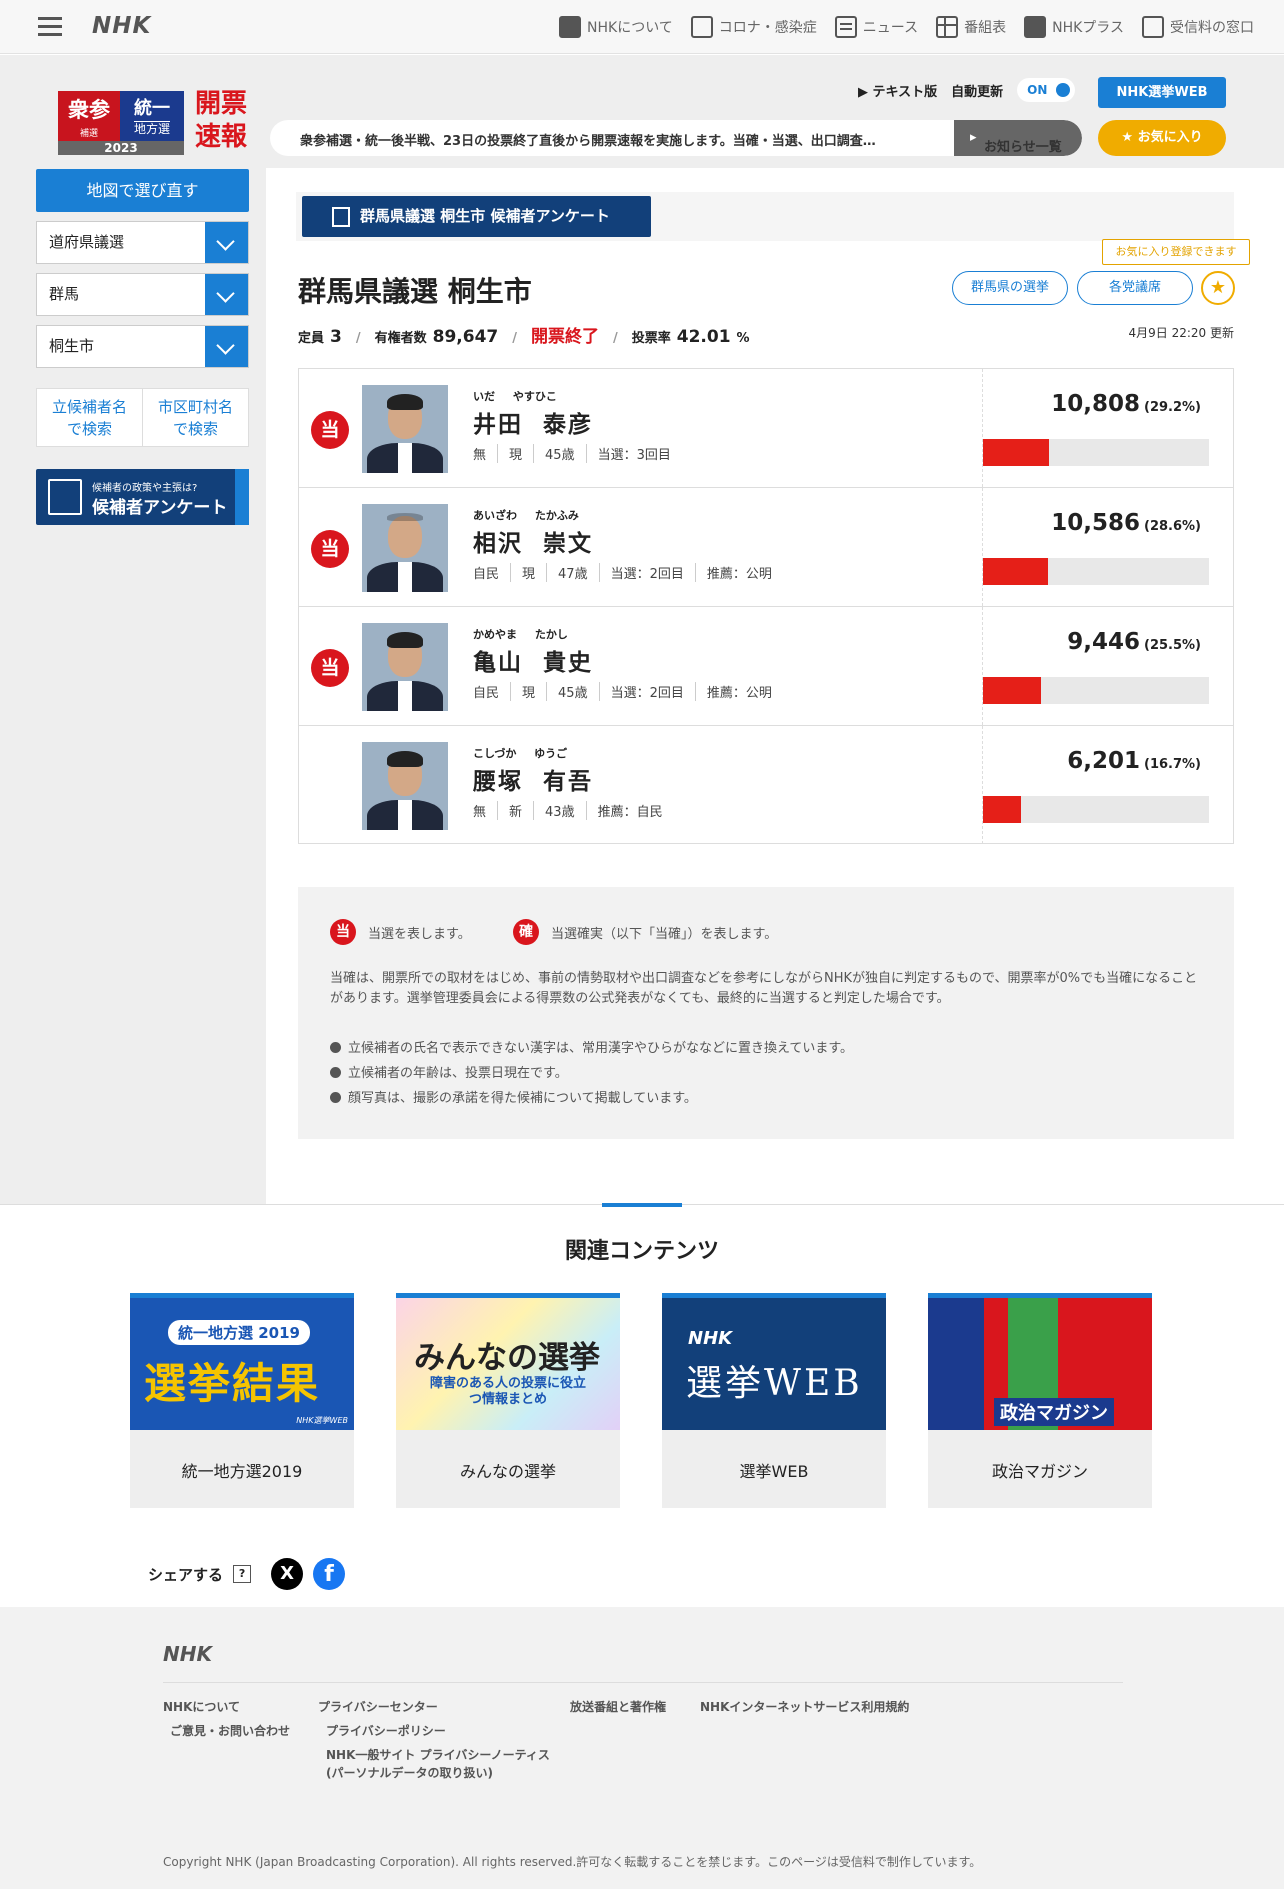 The width and height of the screenshot is (1284, 1889). I want to click on elected-legend-text: 当選を表します。, so click(419, 934).